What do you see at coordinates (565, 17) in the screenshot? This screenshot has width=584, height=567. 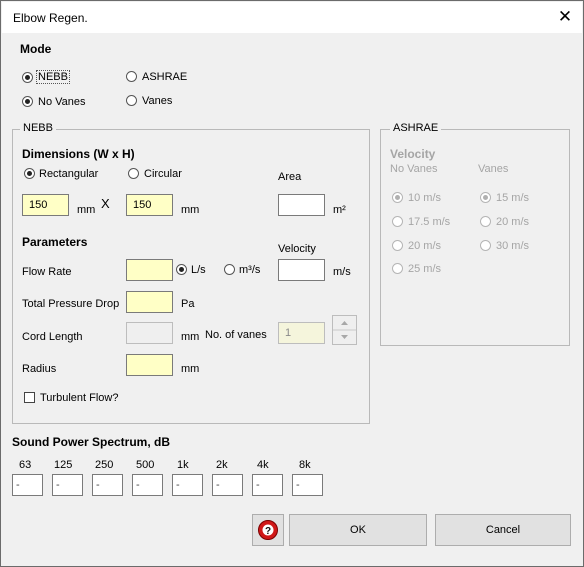 I see `close-icon: ✕` at bounding box center [565, 17].